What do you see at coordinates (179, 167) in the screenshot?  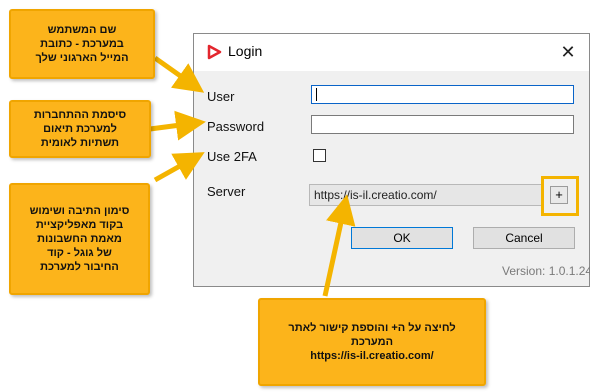 I see `arrow-twofa` at bounding box center [179, 167].